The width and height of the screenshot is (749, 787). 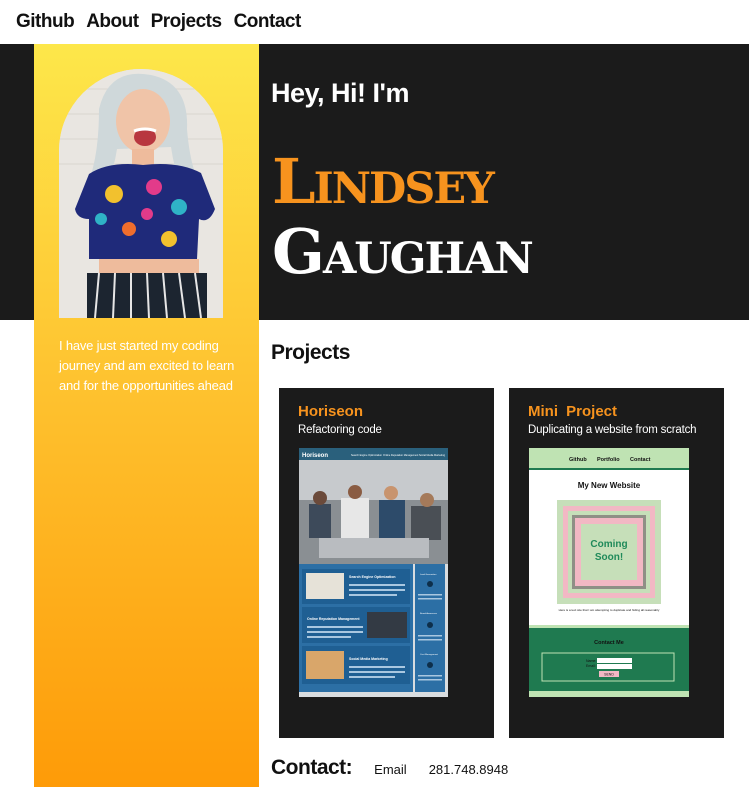 I want to click on contact-section: Contact: Email 281.748.8948, so click(x=400, y=768).